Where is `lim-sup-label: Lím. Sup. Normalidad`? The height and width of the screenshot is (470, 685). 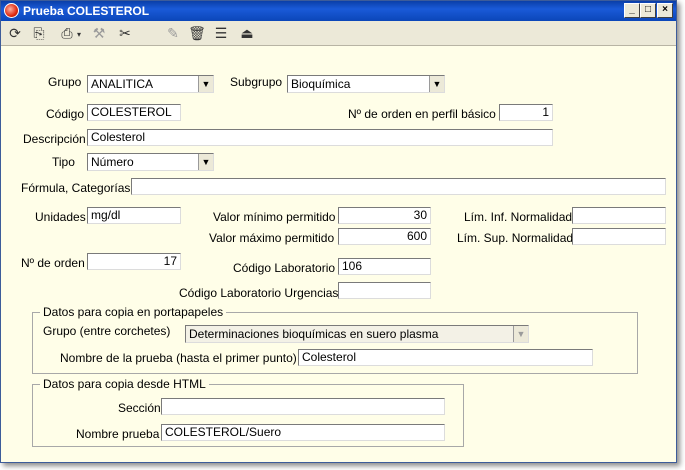 lim-sup-label: Lím. Sup. Normalidad is located at coordinates (515, 238).